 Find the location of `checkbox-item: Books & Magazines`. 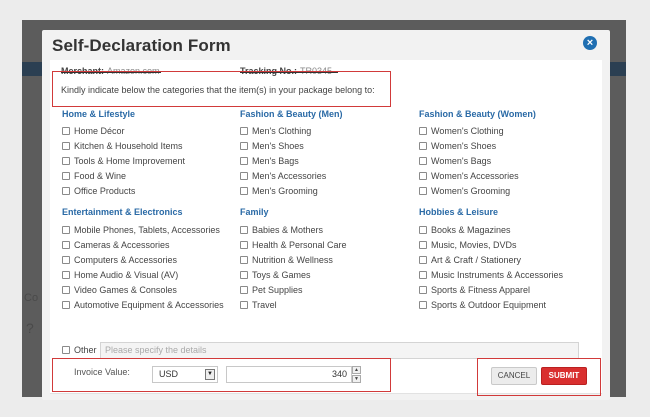

checkbox-item: Books & Magazines is located at coordinates (465, 230).